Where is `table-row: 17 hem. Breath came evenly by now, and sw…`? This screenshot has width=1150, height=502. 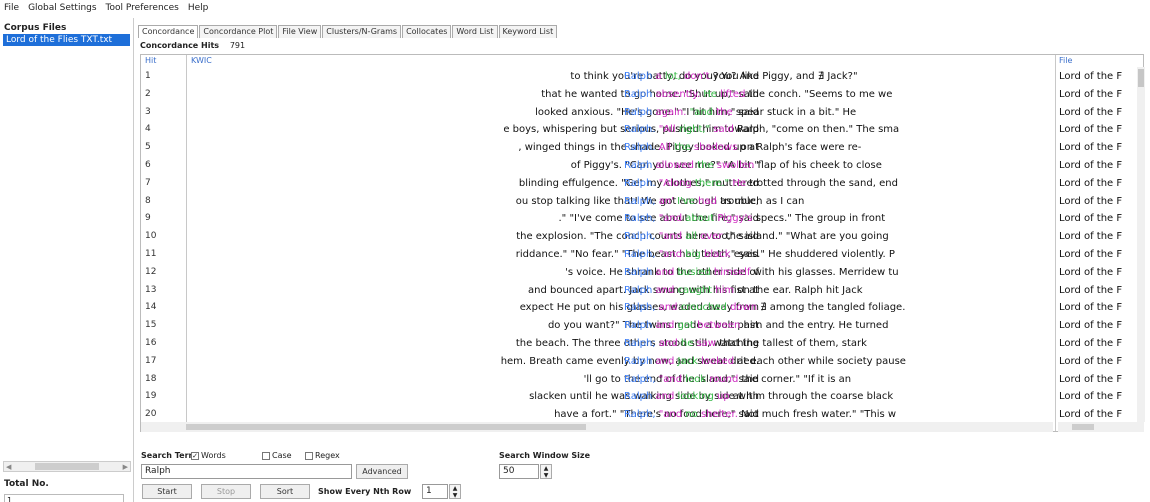
table-row: 17 hem. Breath came evenly by now, and sw… is located at coordinates (642, 363).